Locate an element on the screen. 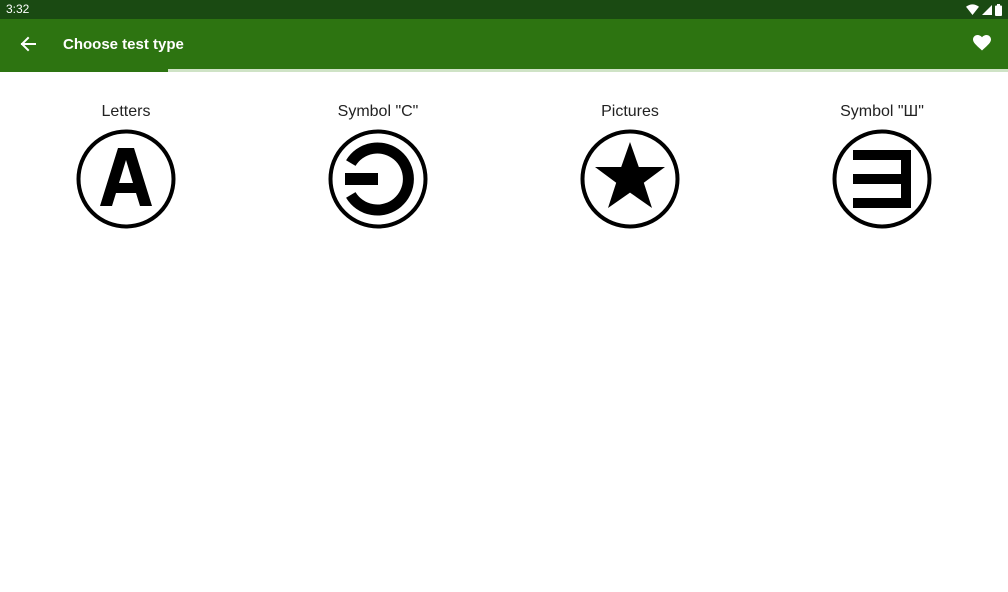 Image resolution: width=1008 pixels, height=592 pixels. arrow-left-icon is located at coordinates (28, 44).